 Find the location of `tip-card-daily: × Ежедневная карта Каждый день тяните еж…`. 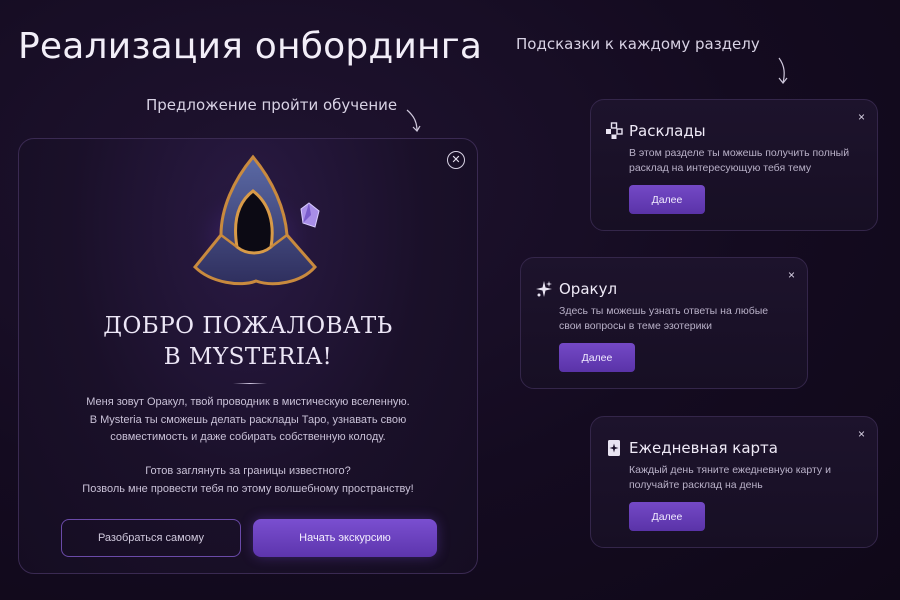

tip-card-daily: × Ежедневная карта Каждый день тяните еж… is located at coordinates (734, 482).